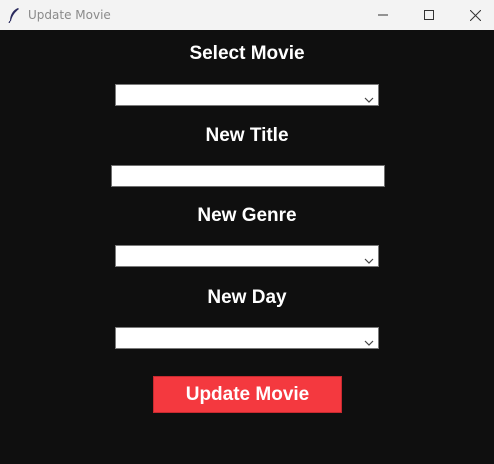 The height and width of the screenshot is (464, 494). What do you see at coordinates (69, 15) in the screenshot?
I see `window-title: Update Movie` at bounding box center [69, 15].